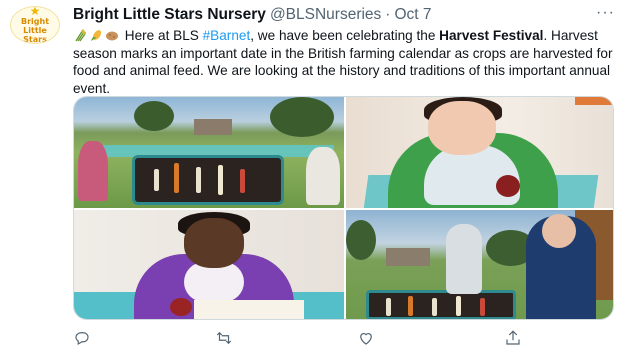 This screenshot has width=630, height=353. I want to click on more-options-icon: ···, so click(605, 13).